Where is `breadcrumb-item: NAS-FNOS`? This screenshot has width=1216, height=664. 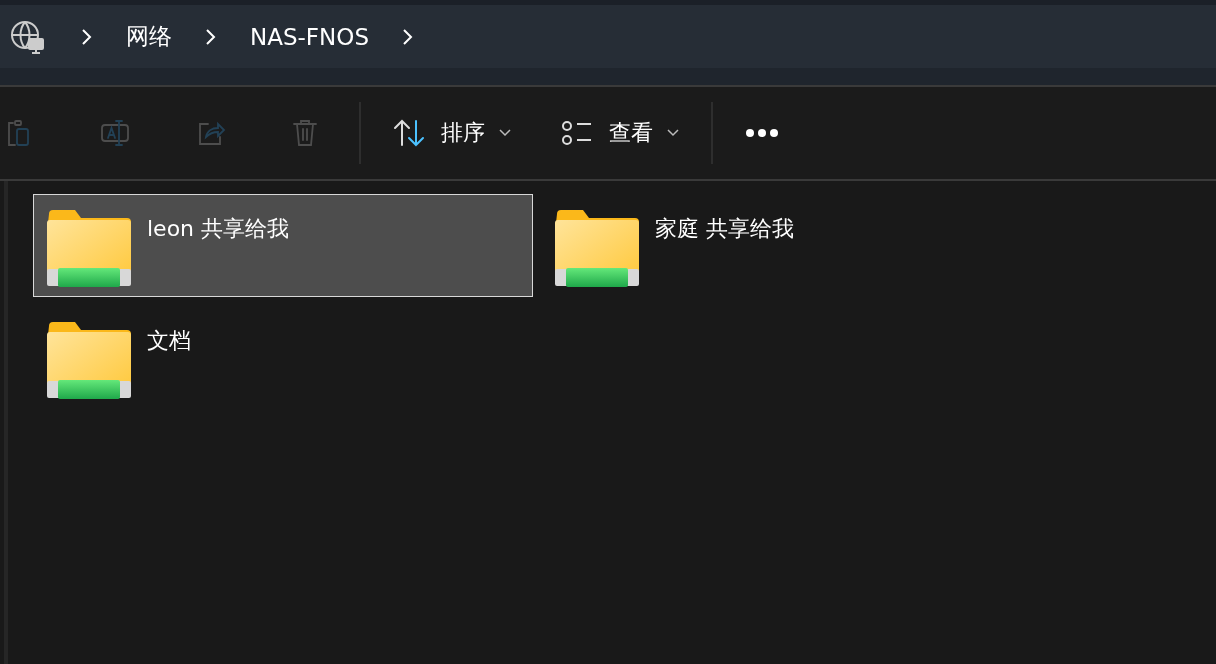
breadcrumb-item: NAS-FNOS is located at coordinates (309, 36).